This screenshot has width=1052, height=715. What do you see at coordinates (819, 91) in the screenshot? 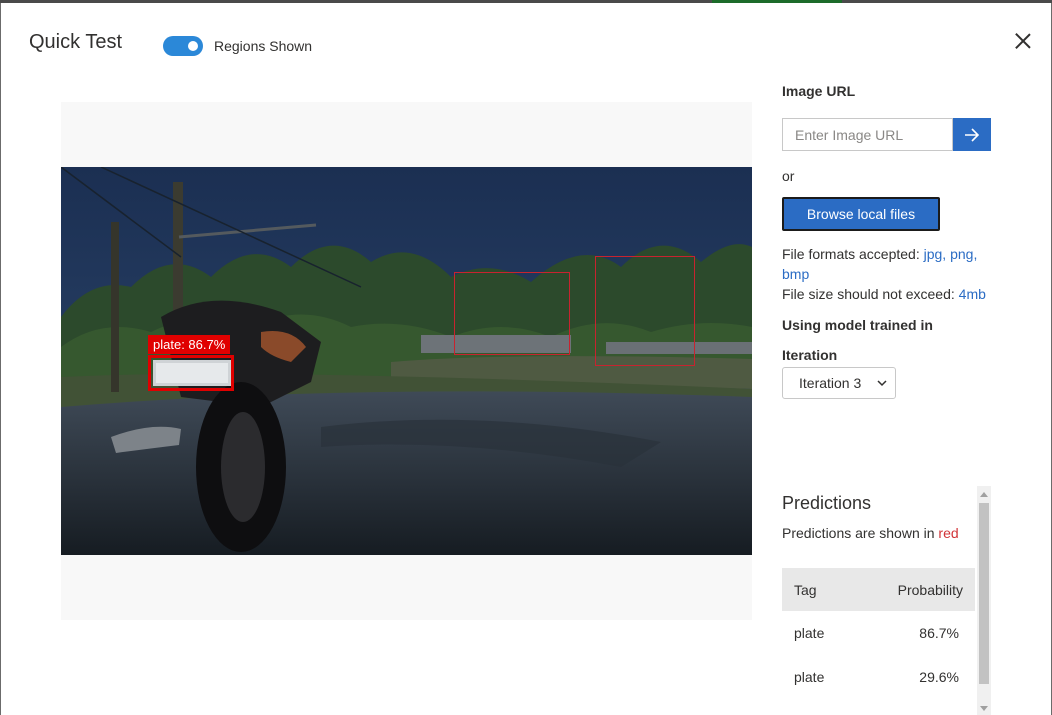
I see `image-url-label: Image URL` at bounding box center [819, 91].